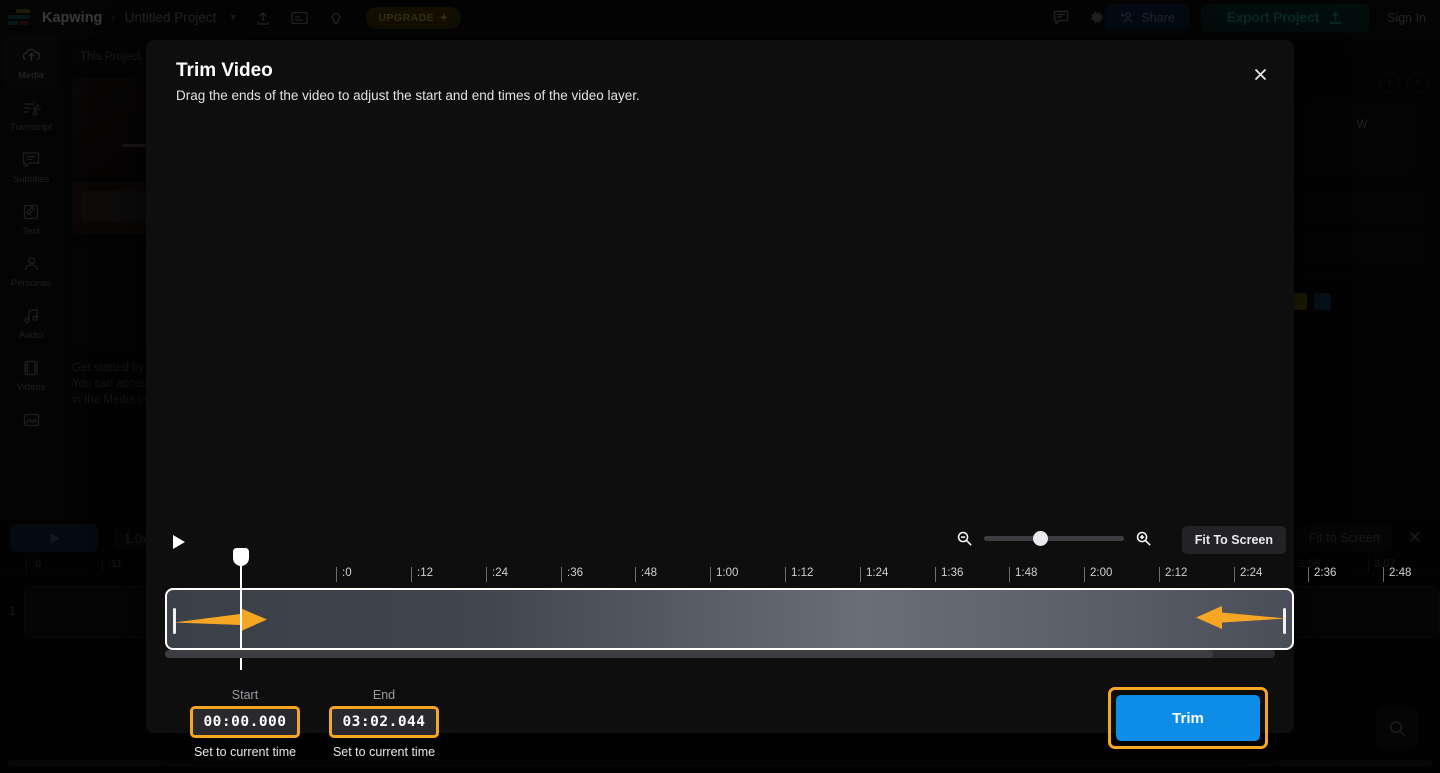 Image resolution: width=1440 pixels, height=773 pixels. I want to click on ruler-tick: :48, so click(646, 574).